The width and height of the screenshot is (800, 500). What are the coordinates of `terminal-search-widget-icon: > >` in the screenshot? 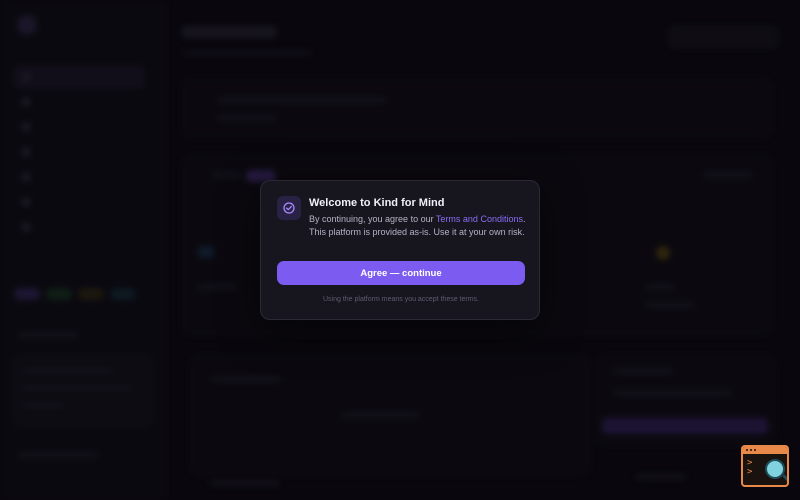 It's located at (765, 466).